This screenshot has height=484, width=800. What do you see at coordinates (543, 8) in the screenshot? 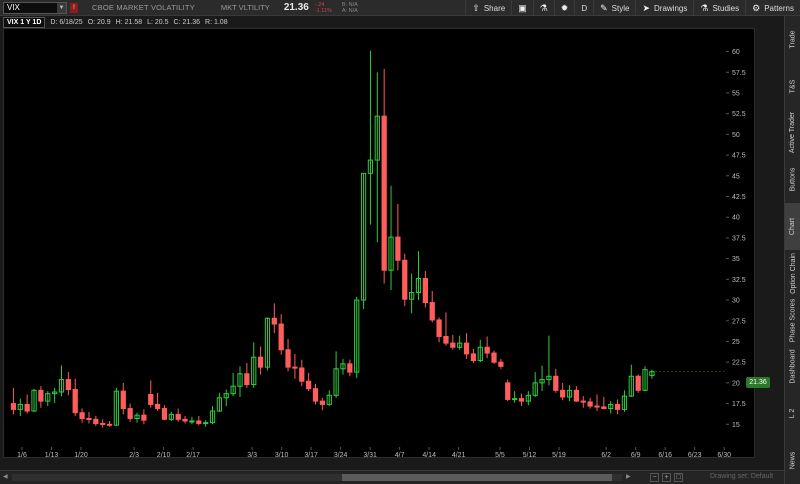
I see `flask-button: ⚗` at bounding box center [543, 8].